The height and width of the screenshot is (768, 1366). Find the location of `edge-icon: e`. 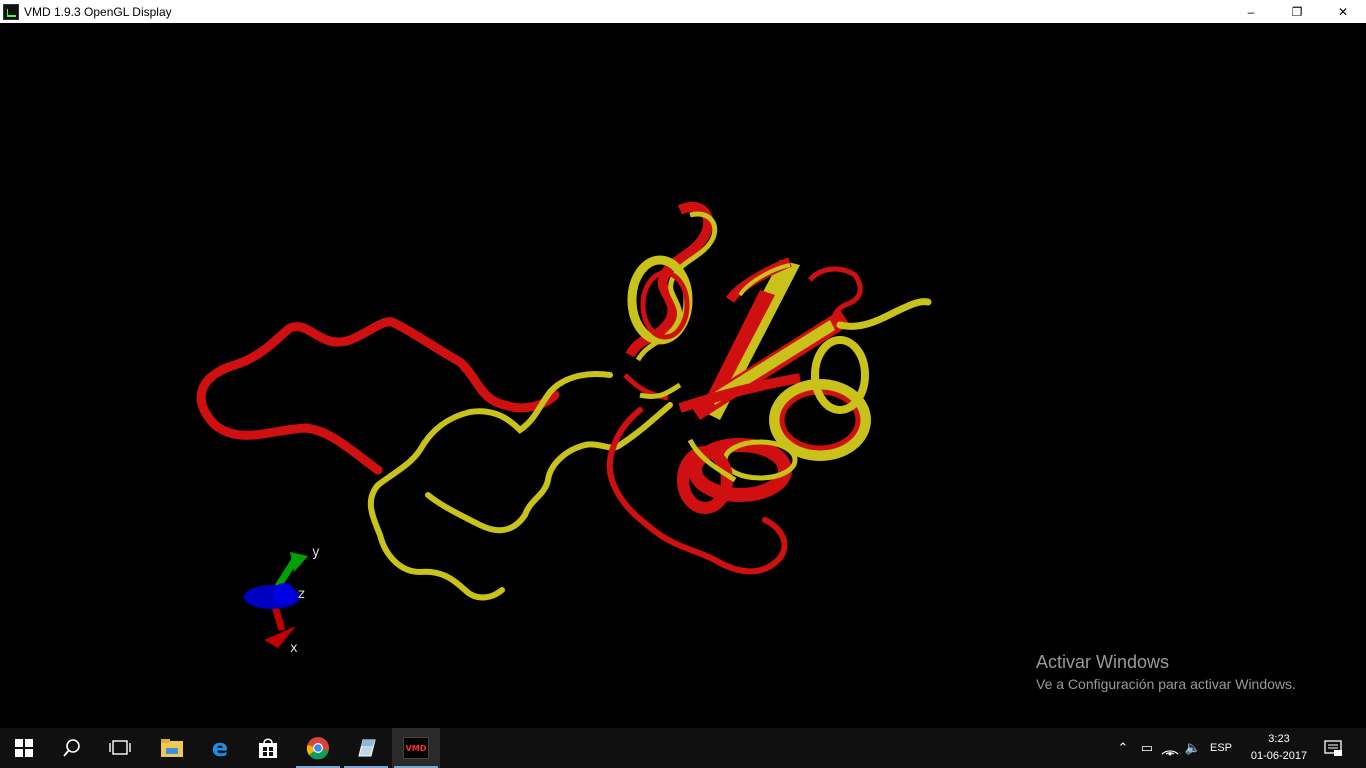

edge-icon: e is located at coordinates (220, 748).